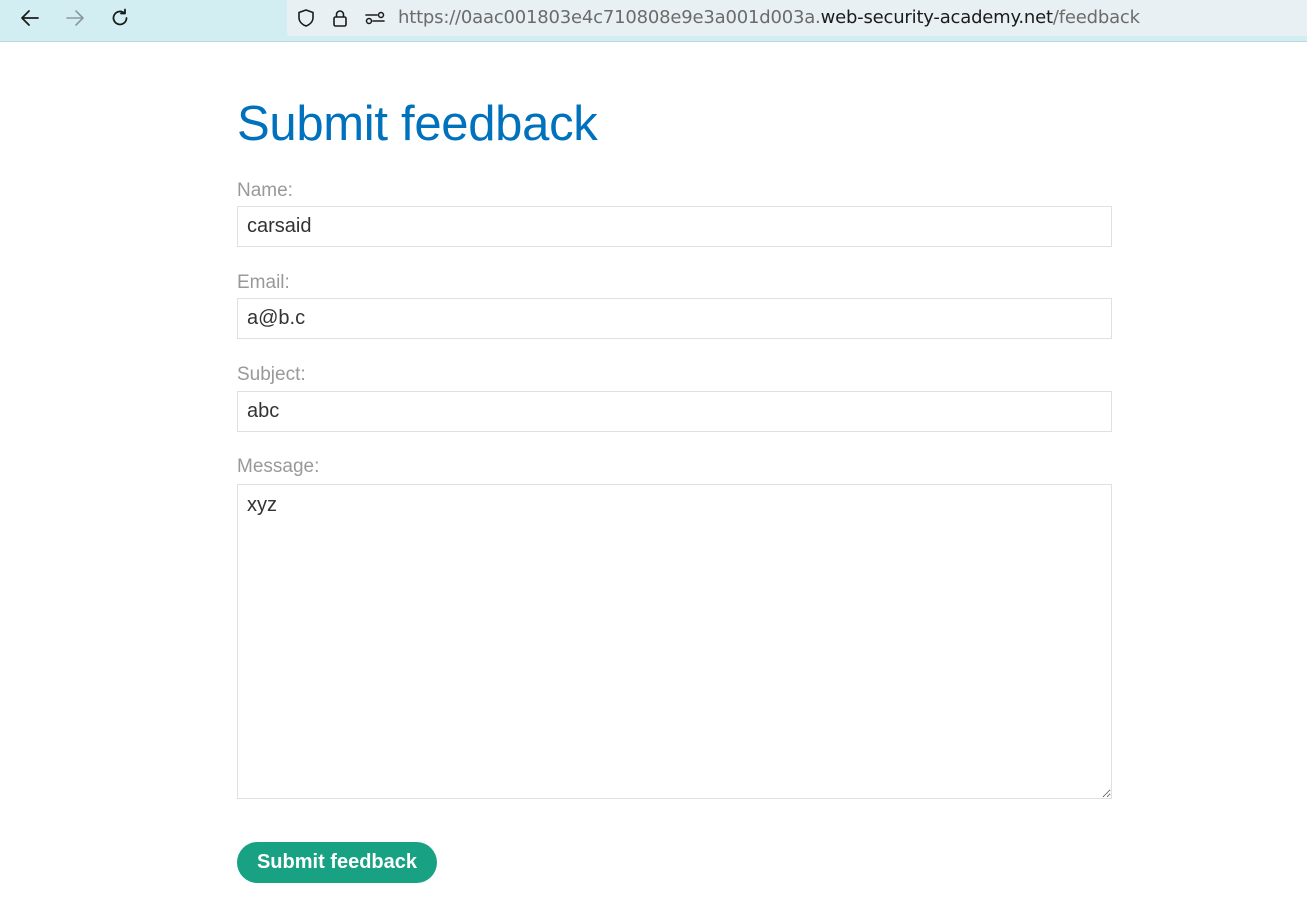  I want to click on lock-icon, so click(340, 18).